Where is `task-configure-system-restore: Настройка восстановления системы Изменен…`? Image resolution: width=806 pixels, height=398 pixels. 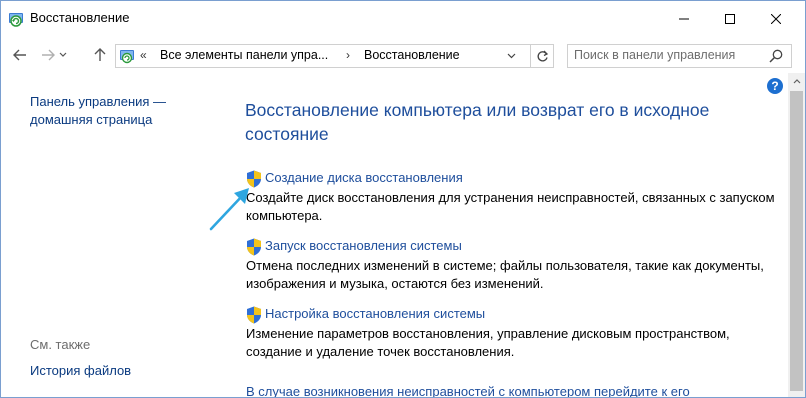 task-configure-system-restore: Настройка восстановления системы Изменен… is located at coordinates (516, 333).